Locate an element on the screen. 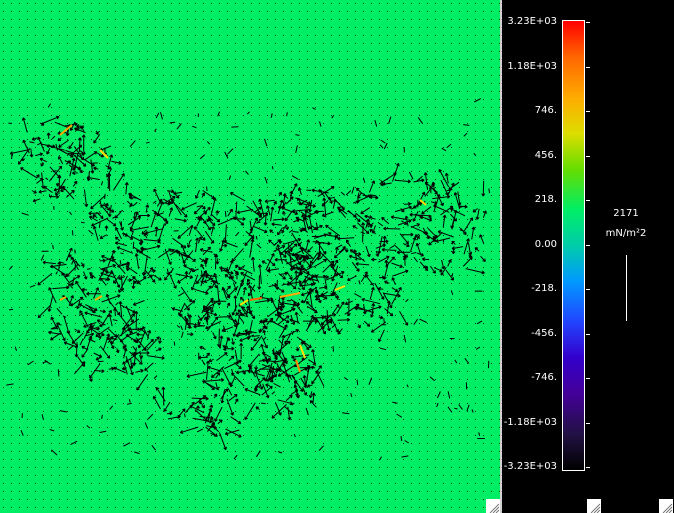  scale-unit-label: mN/m²2 is located at coordinates (626, 233).